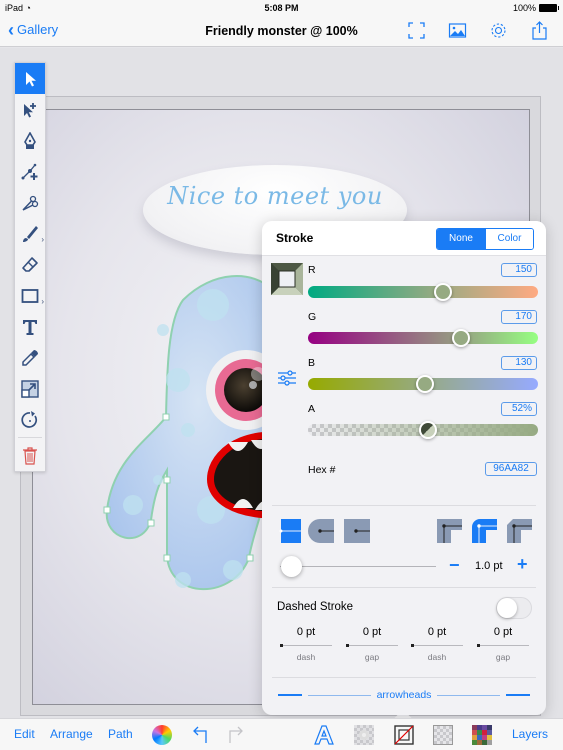 This screenshot has width=563, height=750. What do you see at coordinates (478, 30) in the screenshot?
I see `nav-actions` at bounding box center [478, 30].